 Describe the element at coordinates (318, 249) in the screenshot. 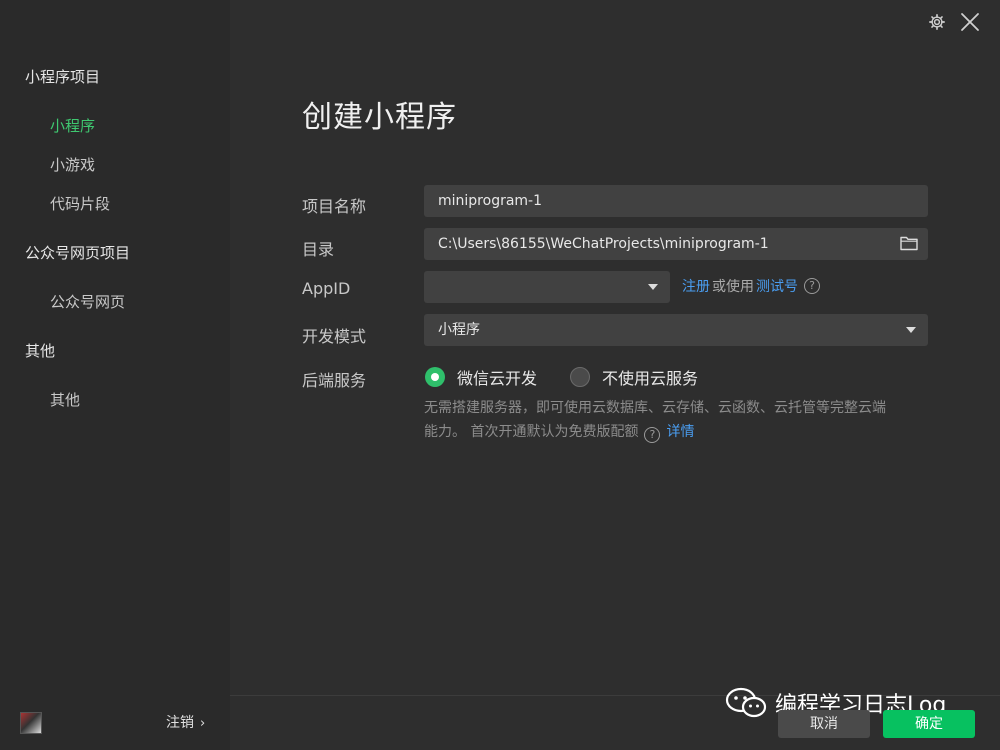

I see `directory-label: 目录` at that location.